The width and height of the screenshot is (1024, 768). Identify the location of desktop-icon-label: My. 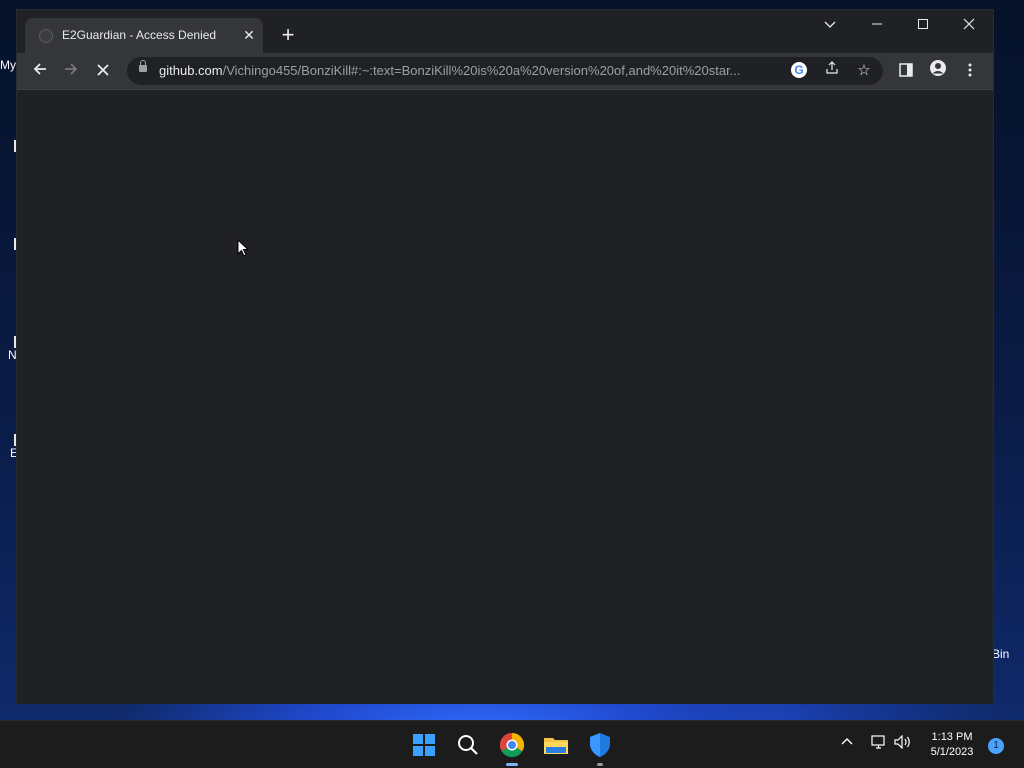
(8, 65).